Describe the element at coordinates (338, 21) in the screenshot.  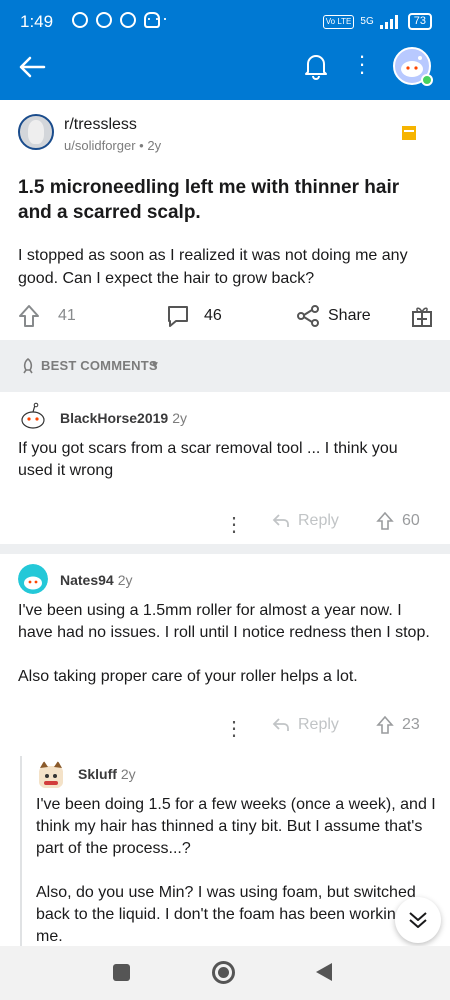
I see `volte-badge: Vo LTE` at that location.